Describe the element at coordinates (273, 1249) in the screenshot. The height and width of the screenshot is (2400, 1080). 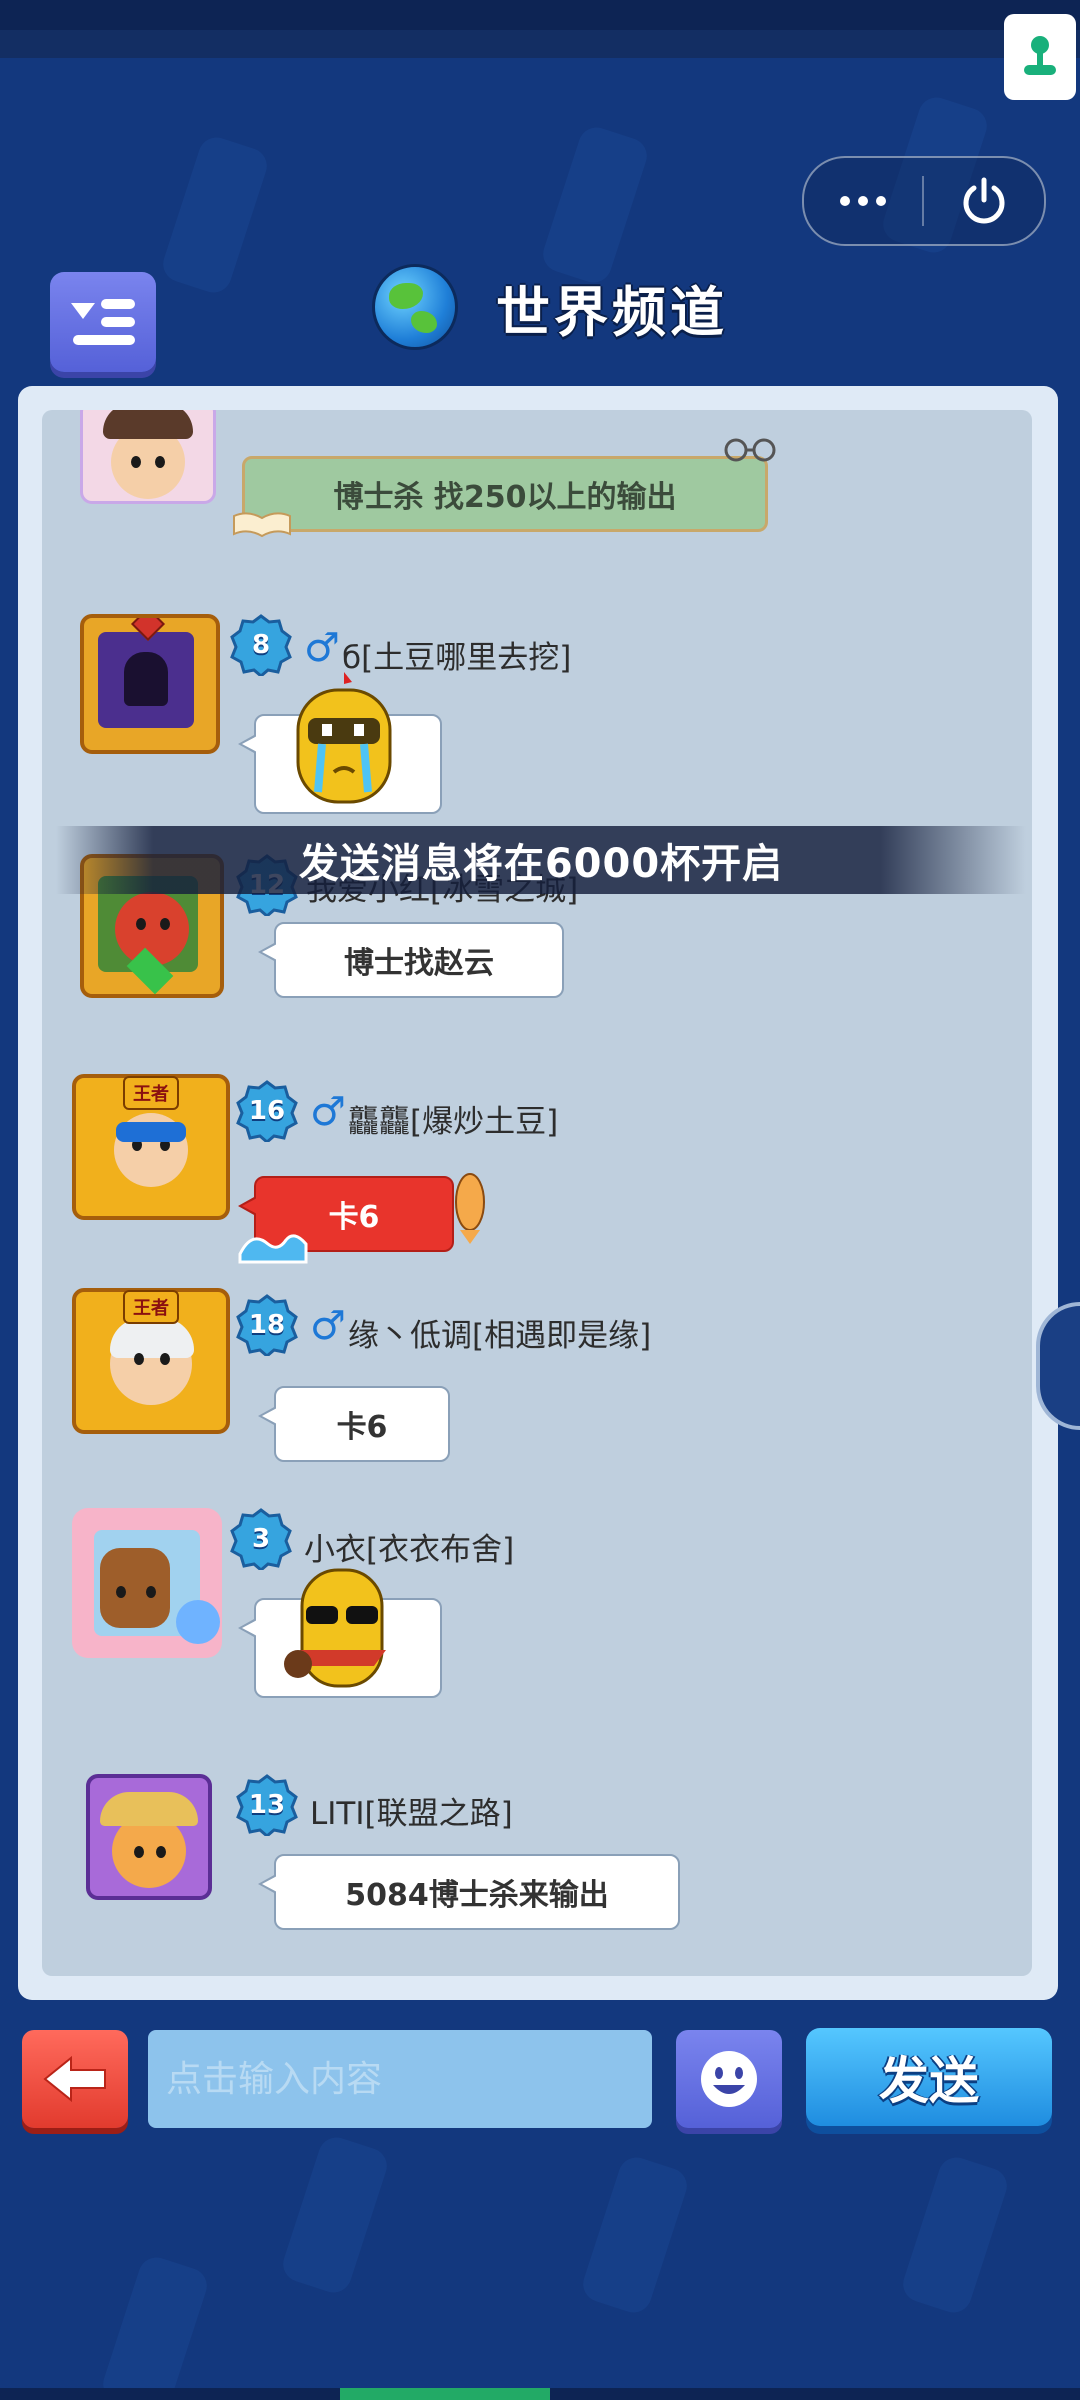
I see `wave-icon` at that location.